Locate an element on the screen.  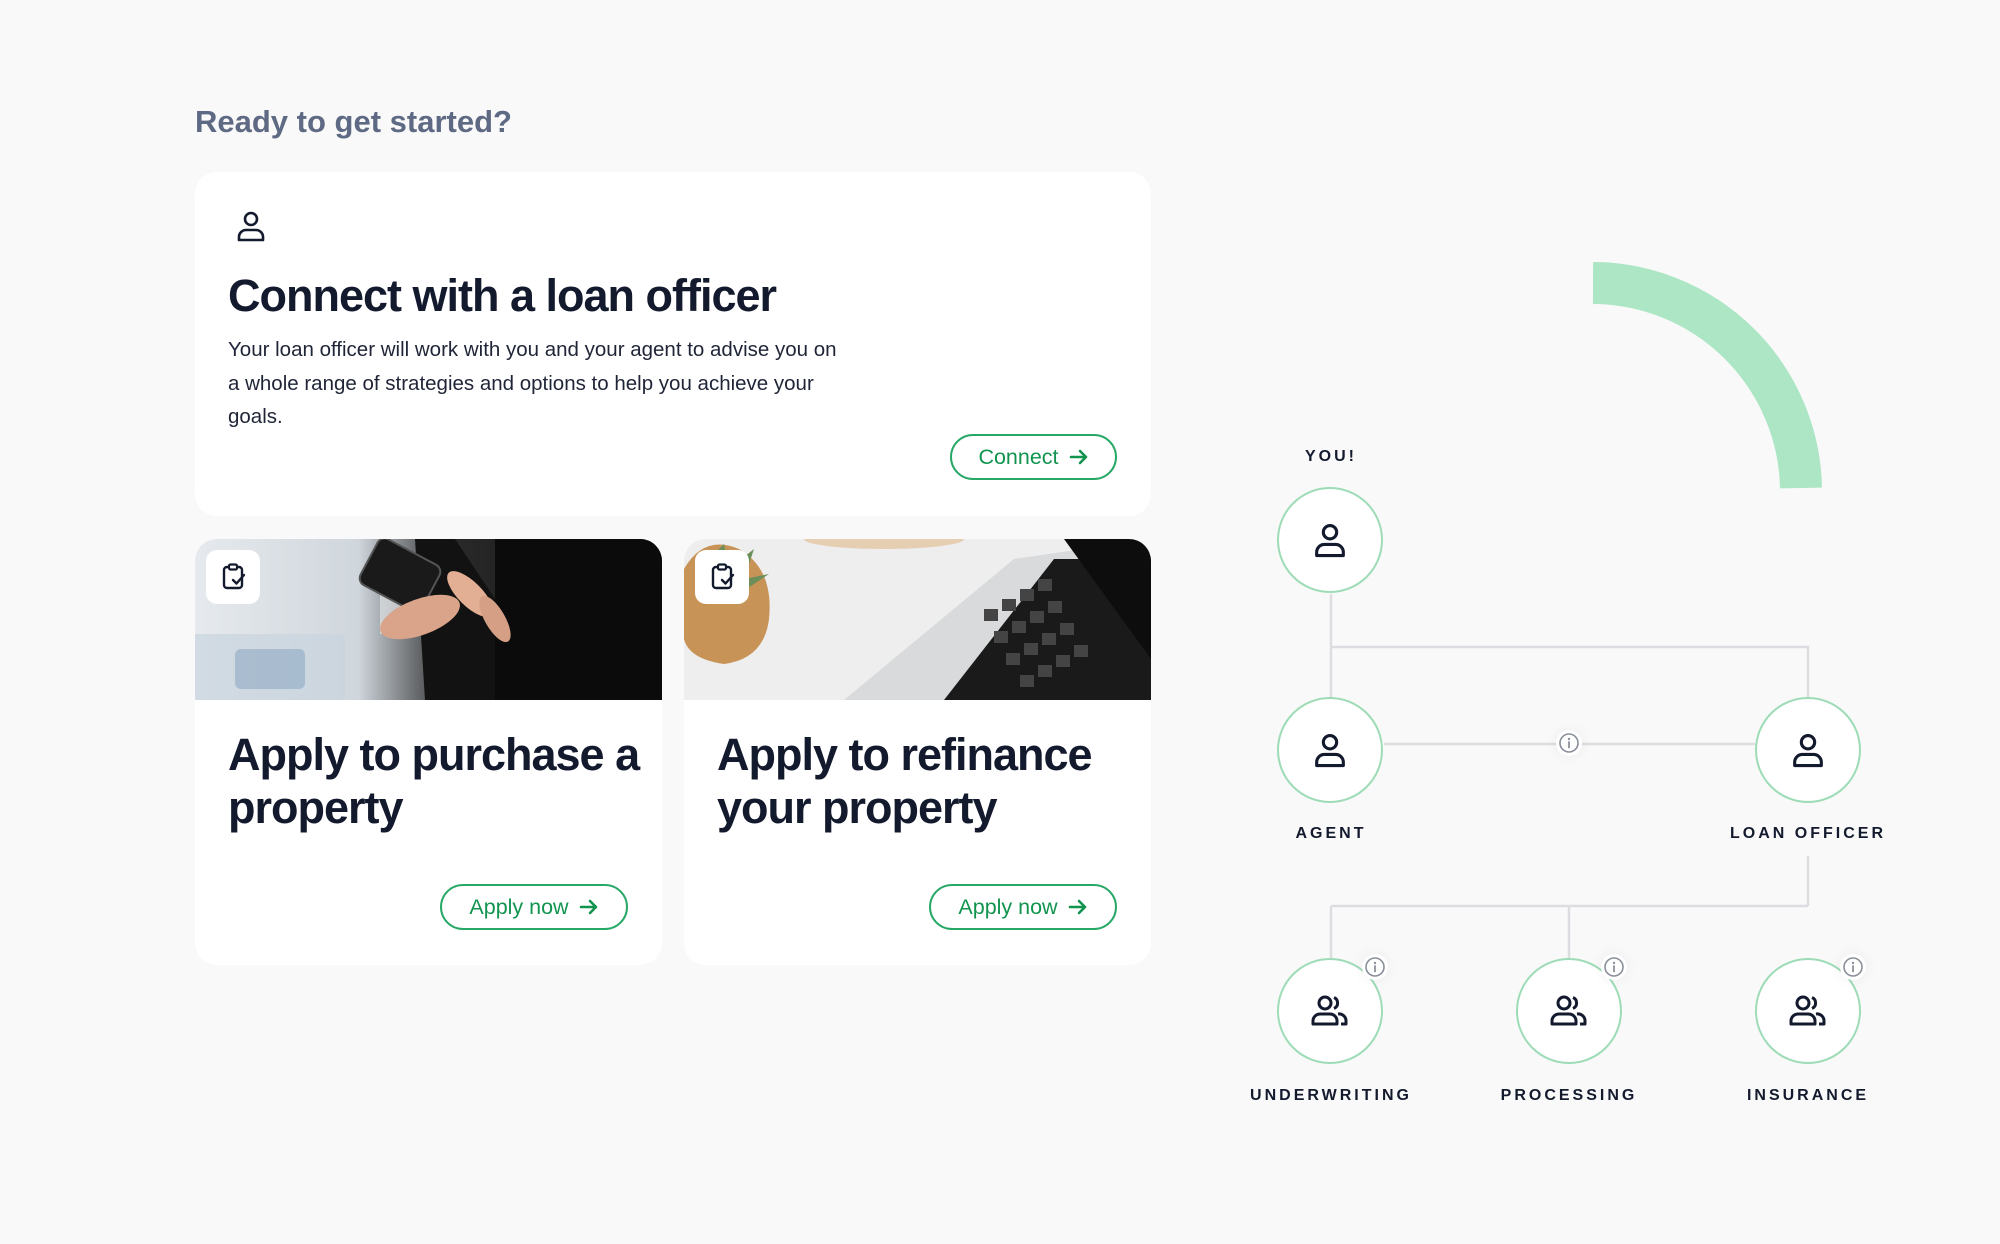
agent-label: AGENT is located at coordinates (1331, 833).